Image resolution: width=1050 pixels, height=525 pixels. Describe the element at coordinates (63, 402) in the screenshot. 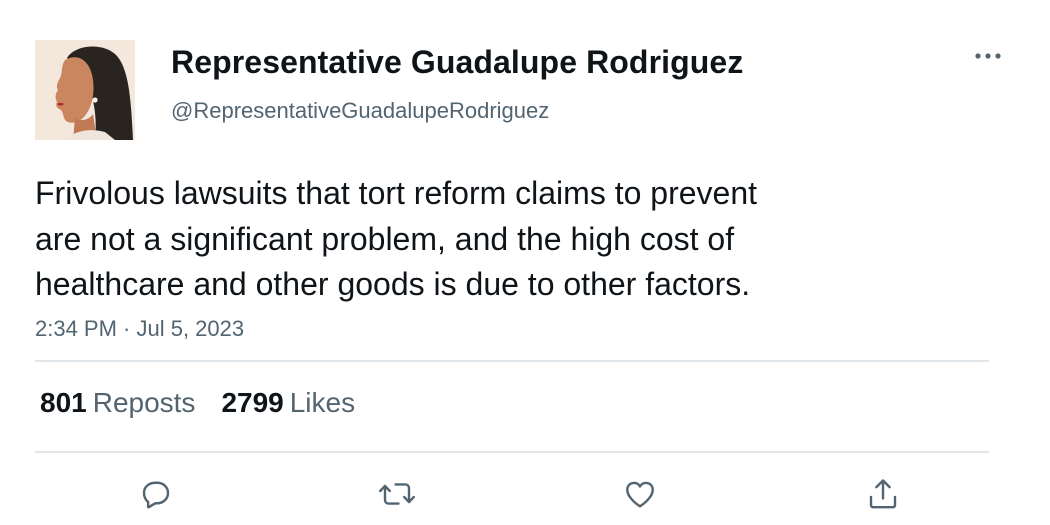

I see `reposts-count: 801` at that location.